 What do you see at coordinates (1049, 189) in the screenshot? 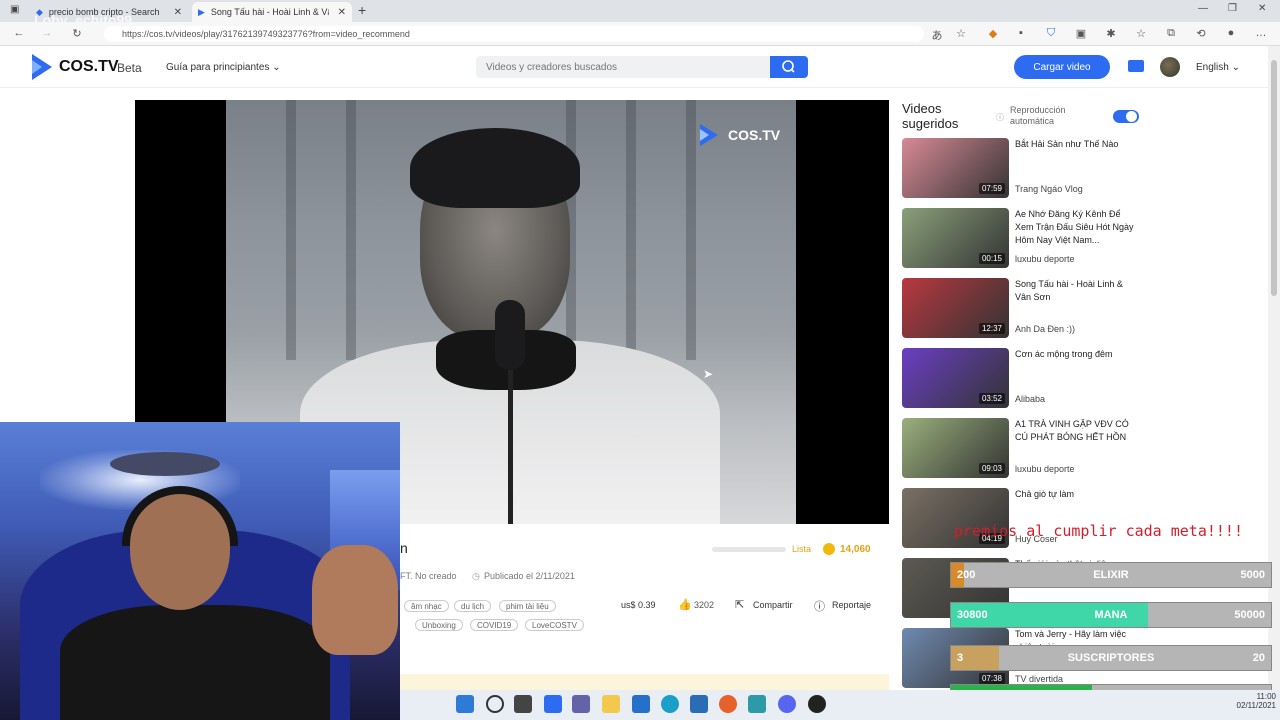
I see `video-item-channel: Trang Ngáo Vlog` at bounding box center [1049, 189].